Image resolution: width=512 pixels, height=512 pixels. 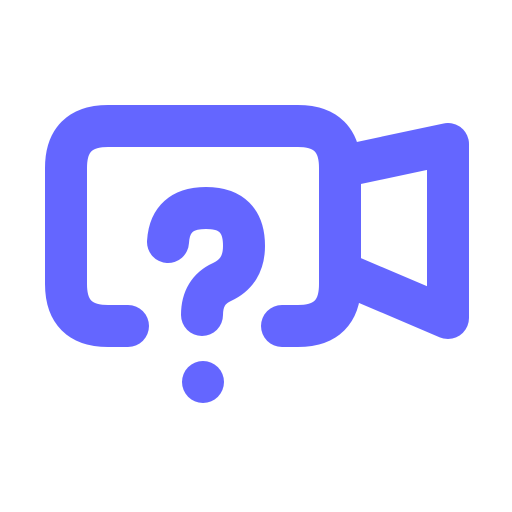 What do you see at coordinates (206, 261) in the screenshot?
I see `question-mark-hook` at bounding box center [206, 261].